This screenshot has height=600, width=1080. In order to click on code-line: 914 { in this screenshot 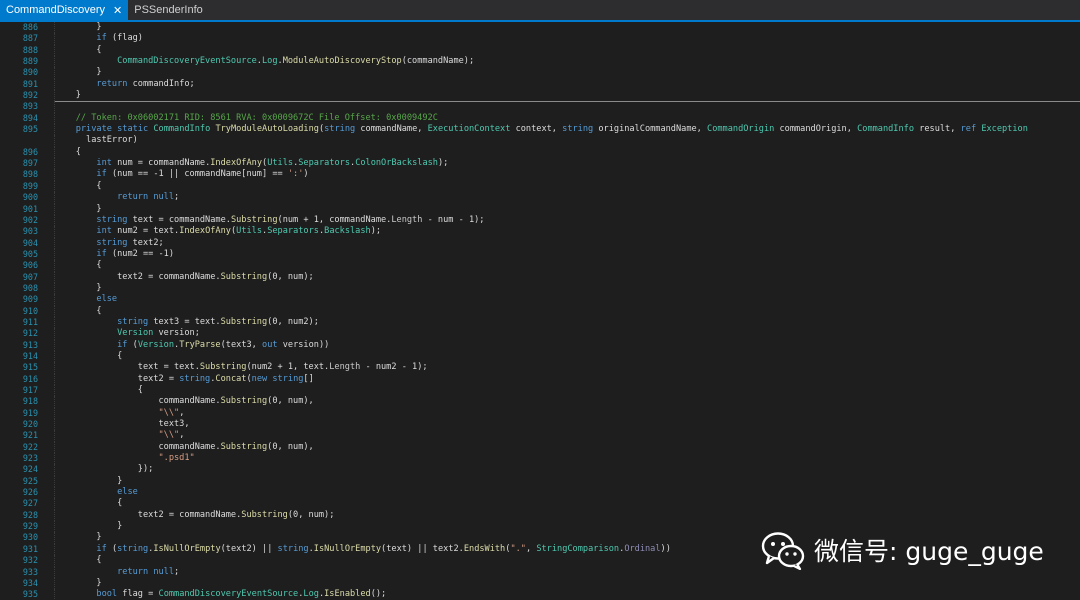, I will do `click(540, 356)`.